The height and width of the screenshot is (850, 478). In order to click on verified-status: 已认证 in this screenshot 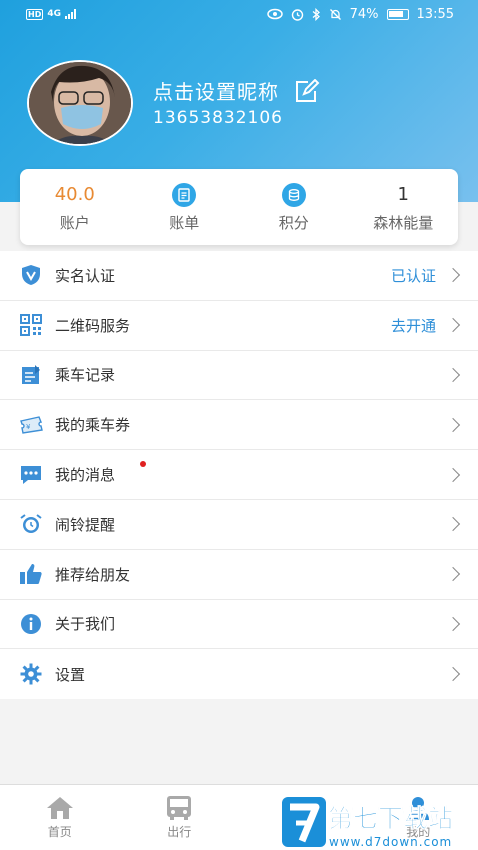, I will do `click(413, 275)`.